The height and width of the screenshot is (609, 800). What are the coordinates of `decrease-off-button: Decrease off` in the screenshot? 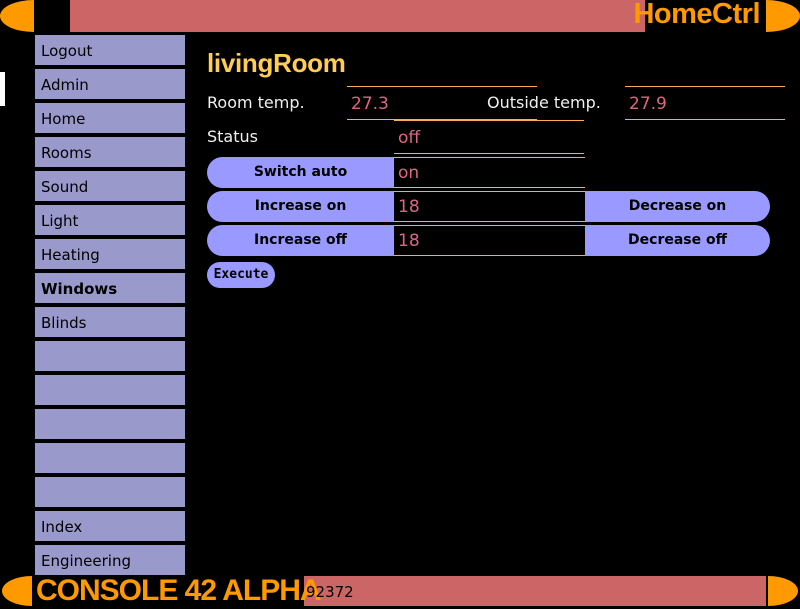 It's located at (677, 240).